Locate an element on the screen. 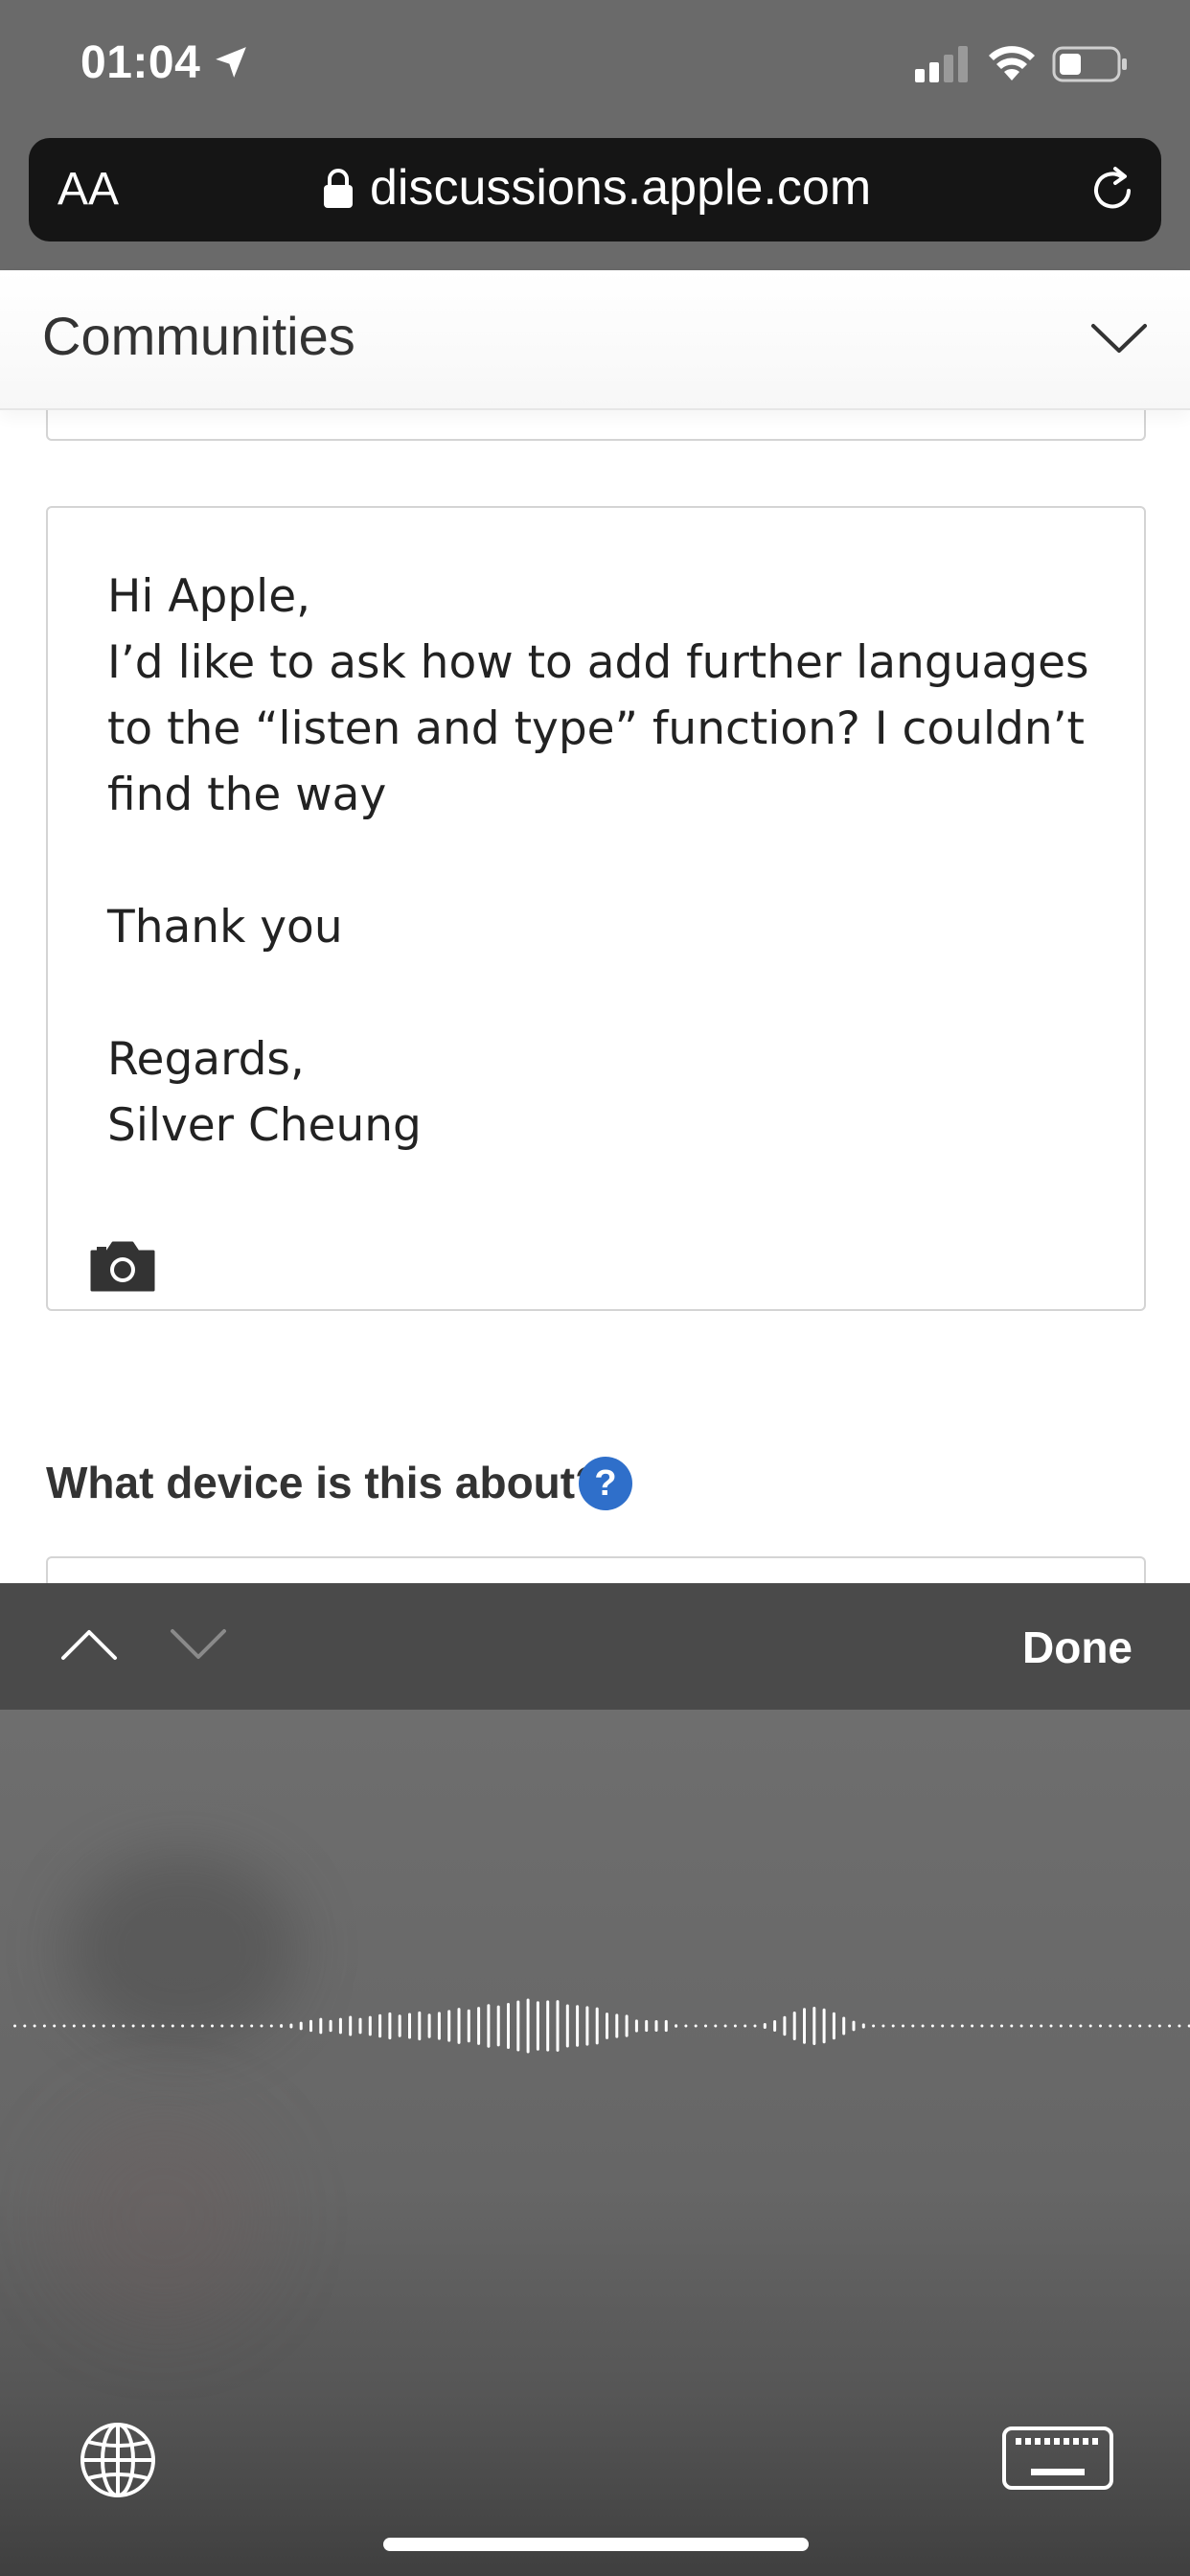 This screenshot has width=1190, height=2576. location-arrow-icon is located at coordinates (231, 63).